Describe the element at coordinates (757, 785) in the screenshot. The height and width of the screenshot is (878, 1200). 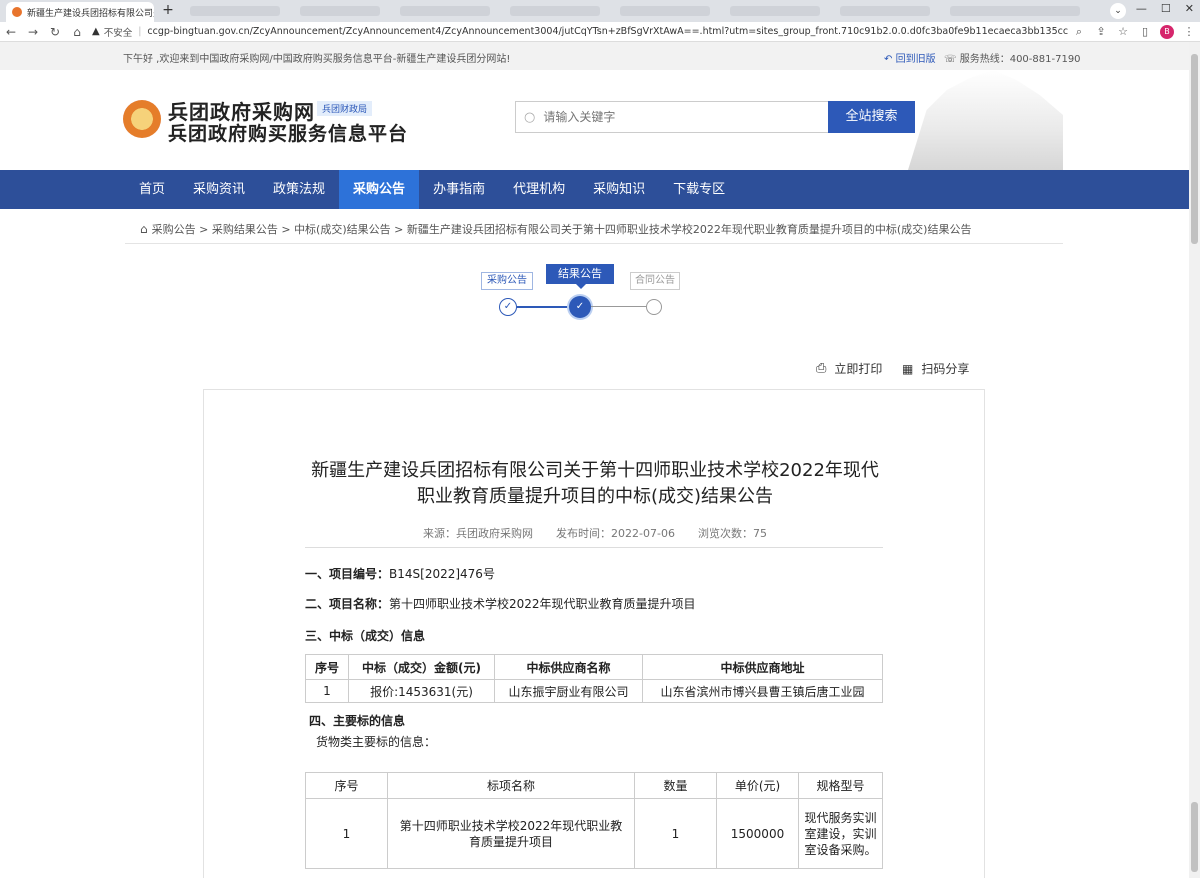
I see `table-header: 单价(元)` at that location.